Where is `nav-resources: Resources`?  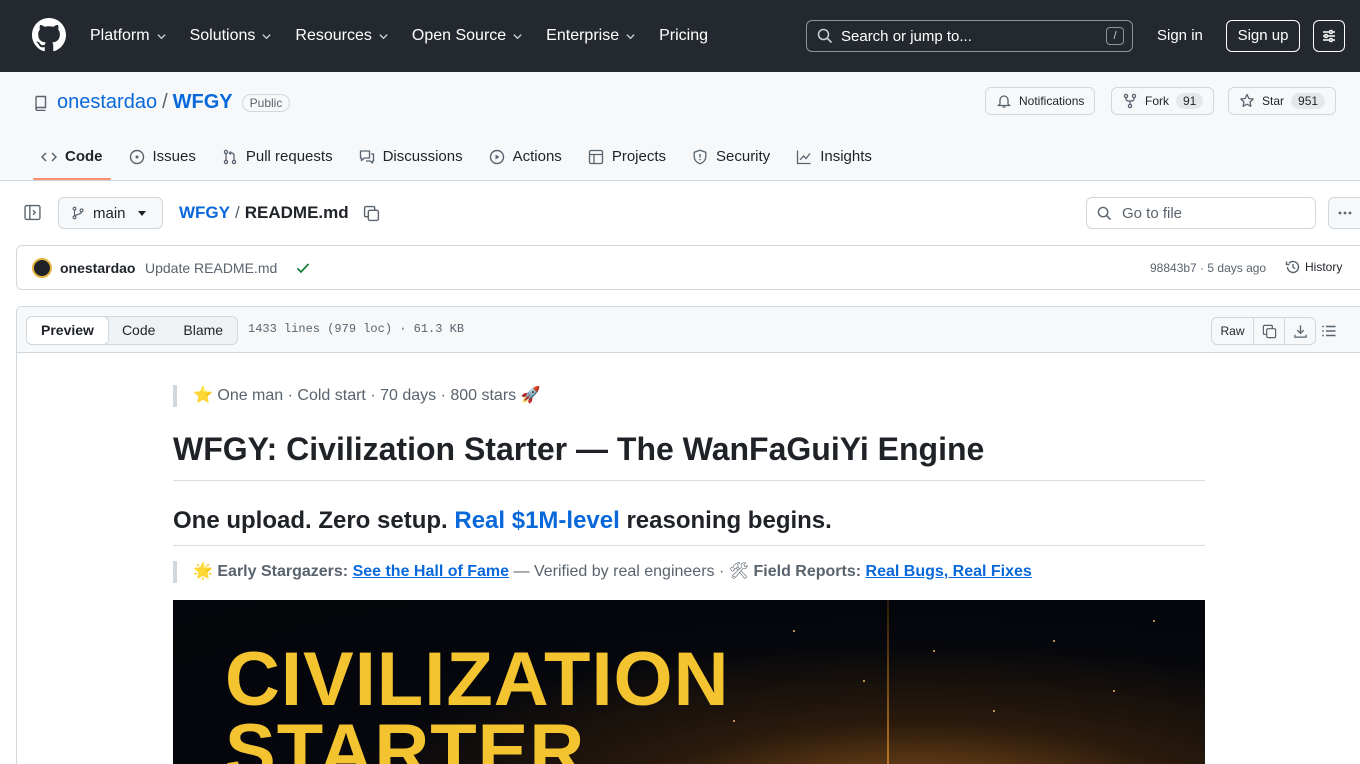 nav-resources: Resources is located at coordinates (341, 36).